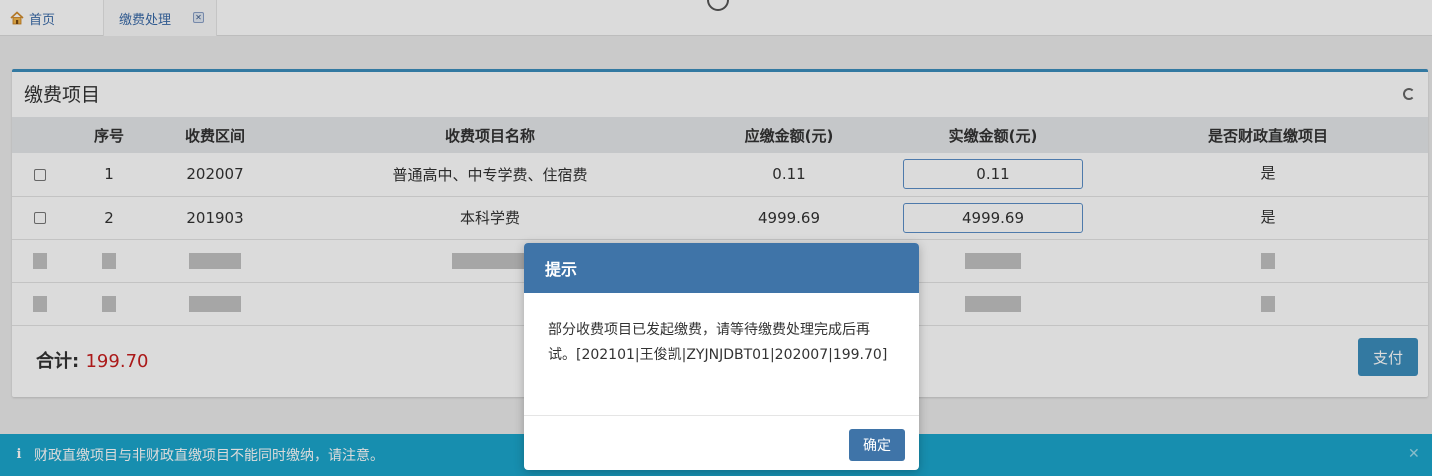 The height and width of the screenshot is (476, 1432). Describe the element at coordinates (721, 268) in the screenshot. I see `dialog-header: 提示` at that location.